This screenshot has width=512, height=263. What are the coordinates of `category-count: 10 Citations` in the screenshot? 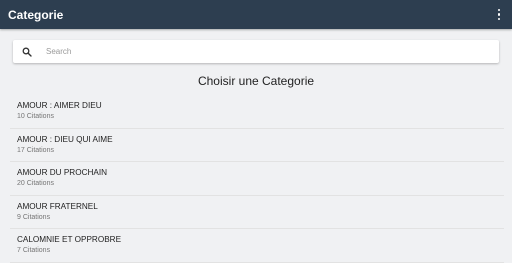 It's located at (35, 116).